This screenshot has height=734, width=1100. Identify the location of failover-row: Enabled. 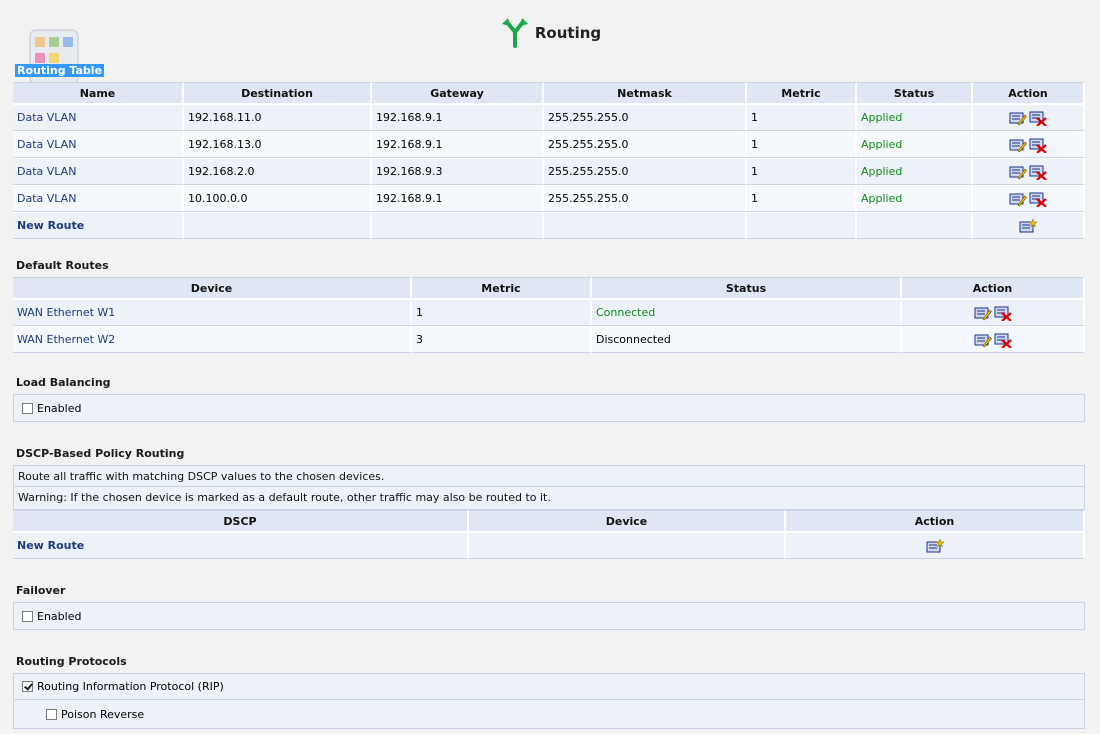
(549, 616).